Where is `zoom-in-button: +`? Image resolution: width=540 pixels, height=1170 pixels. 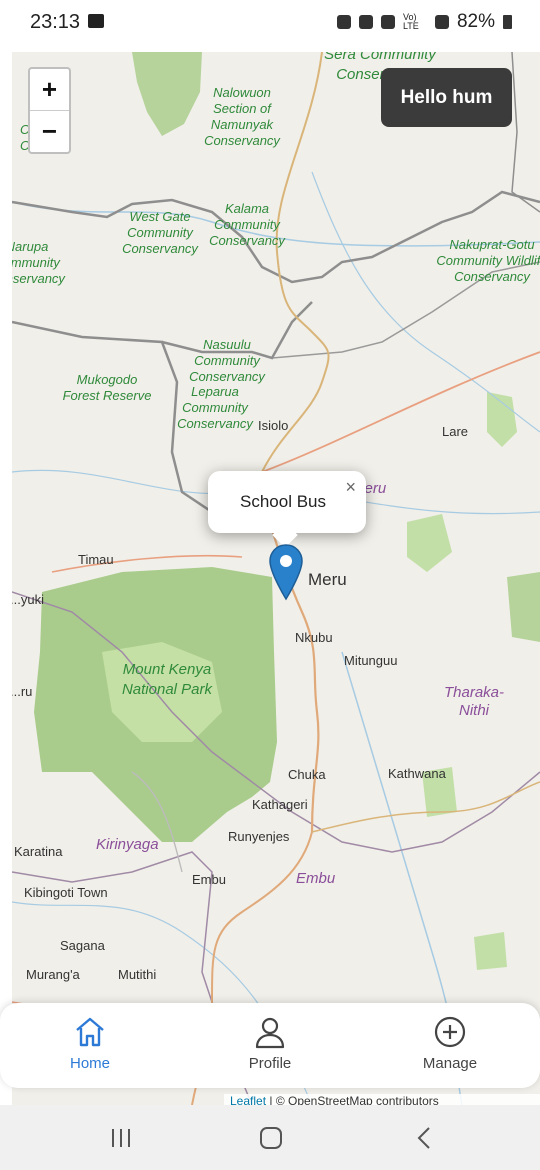 zoom-in-button: + is located at coordinates (49, 89).